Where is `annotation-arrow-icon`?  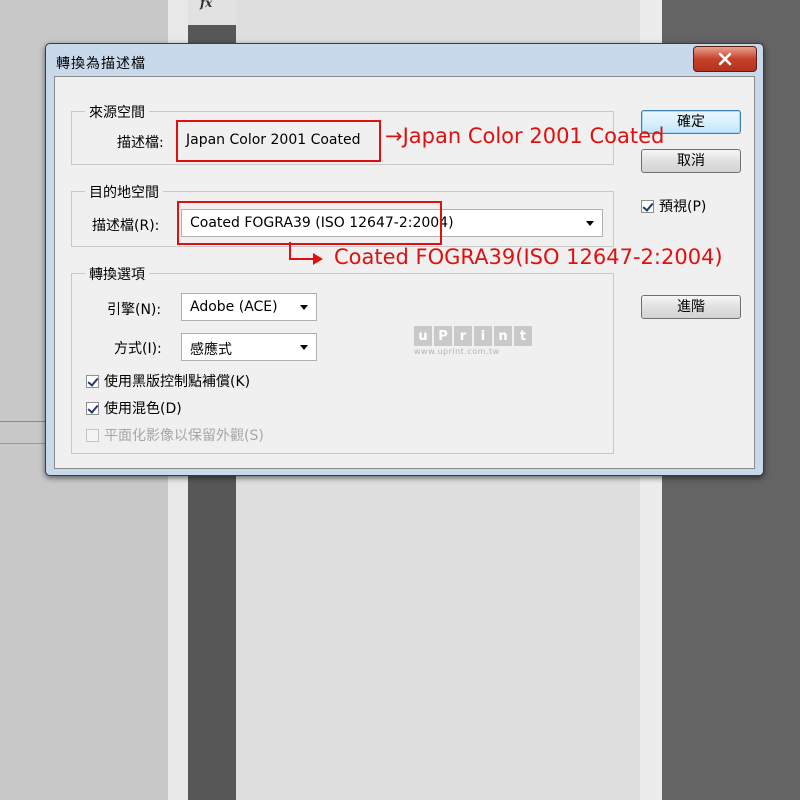 annotation-arrow-icon is located at coordinates (306, 253).